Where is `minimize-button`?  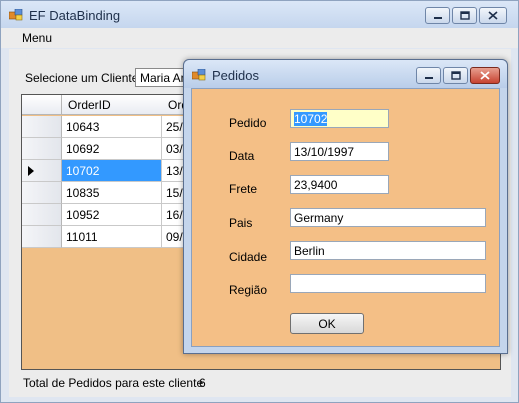 minimize-button is located at coordinates (437, 15).